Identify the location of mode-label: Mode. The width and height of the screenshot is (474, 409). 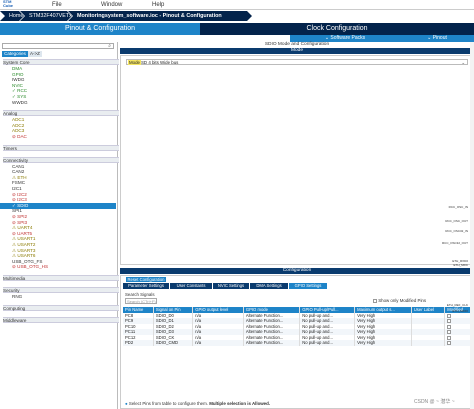
(134, 62).